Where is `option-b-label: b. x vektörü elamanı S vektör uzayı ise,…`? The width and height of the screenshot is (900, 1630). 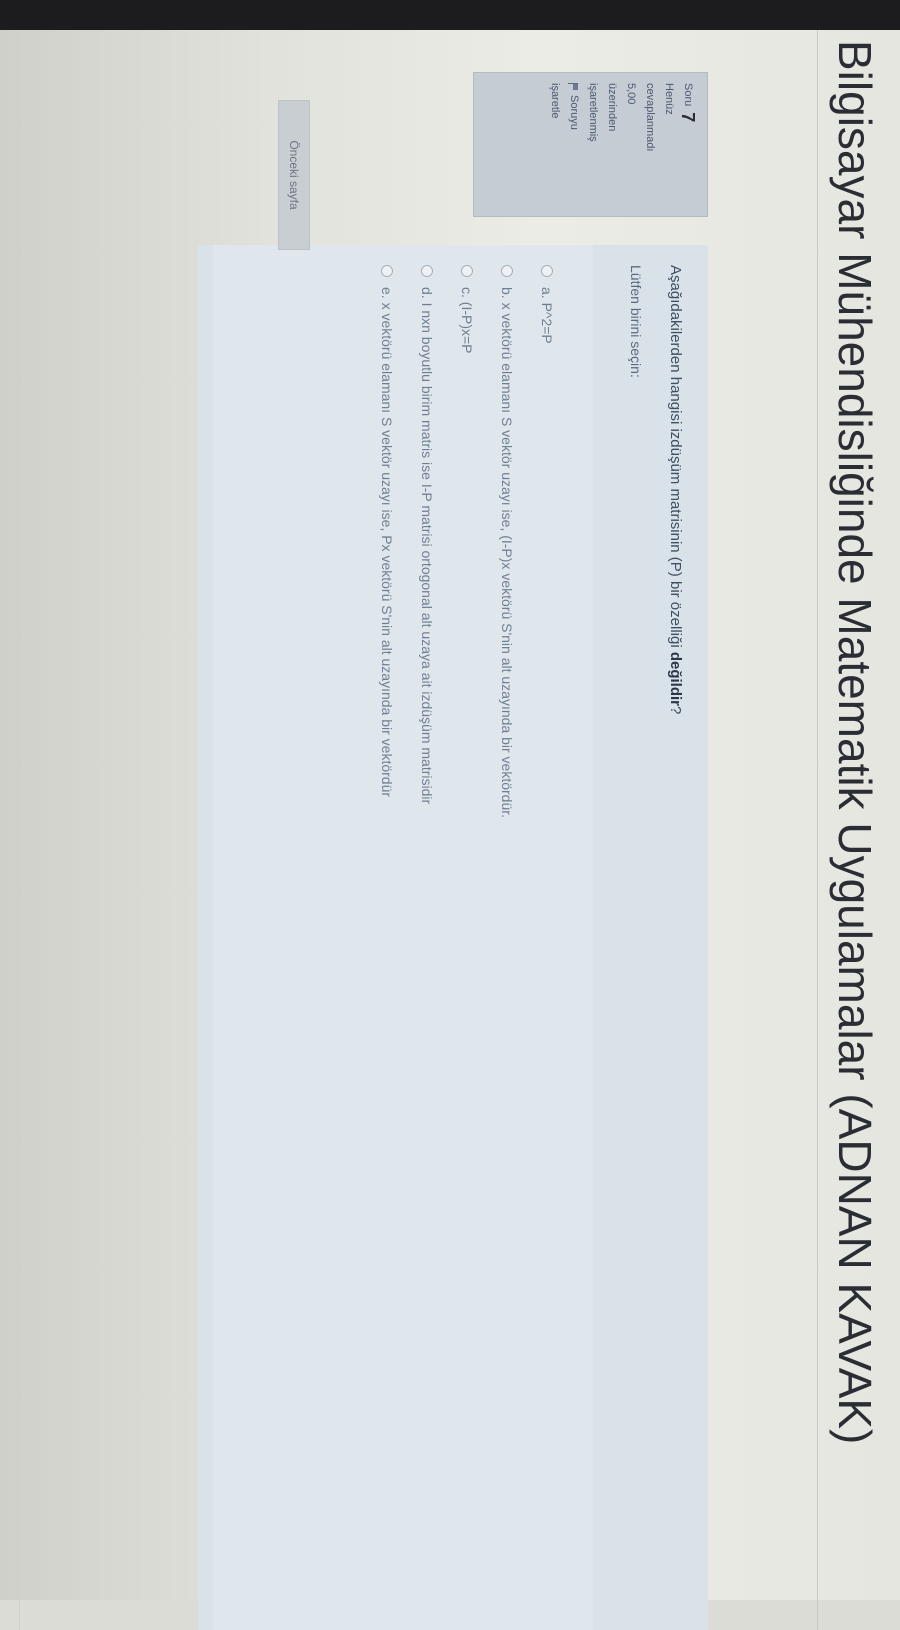 option-b-label: b. x vektörü elamanı S vektör uzayı ise,… is located at coordinates (507, 552).